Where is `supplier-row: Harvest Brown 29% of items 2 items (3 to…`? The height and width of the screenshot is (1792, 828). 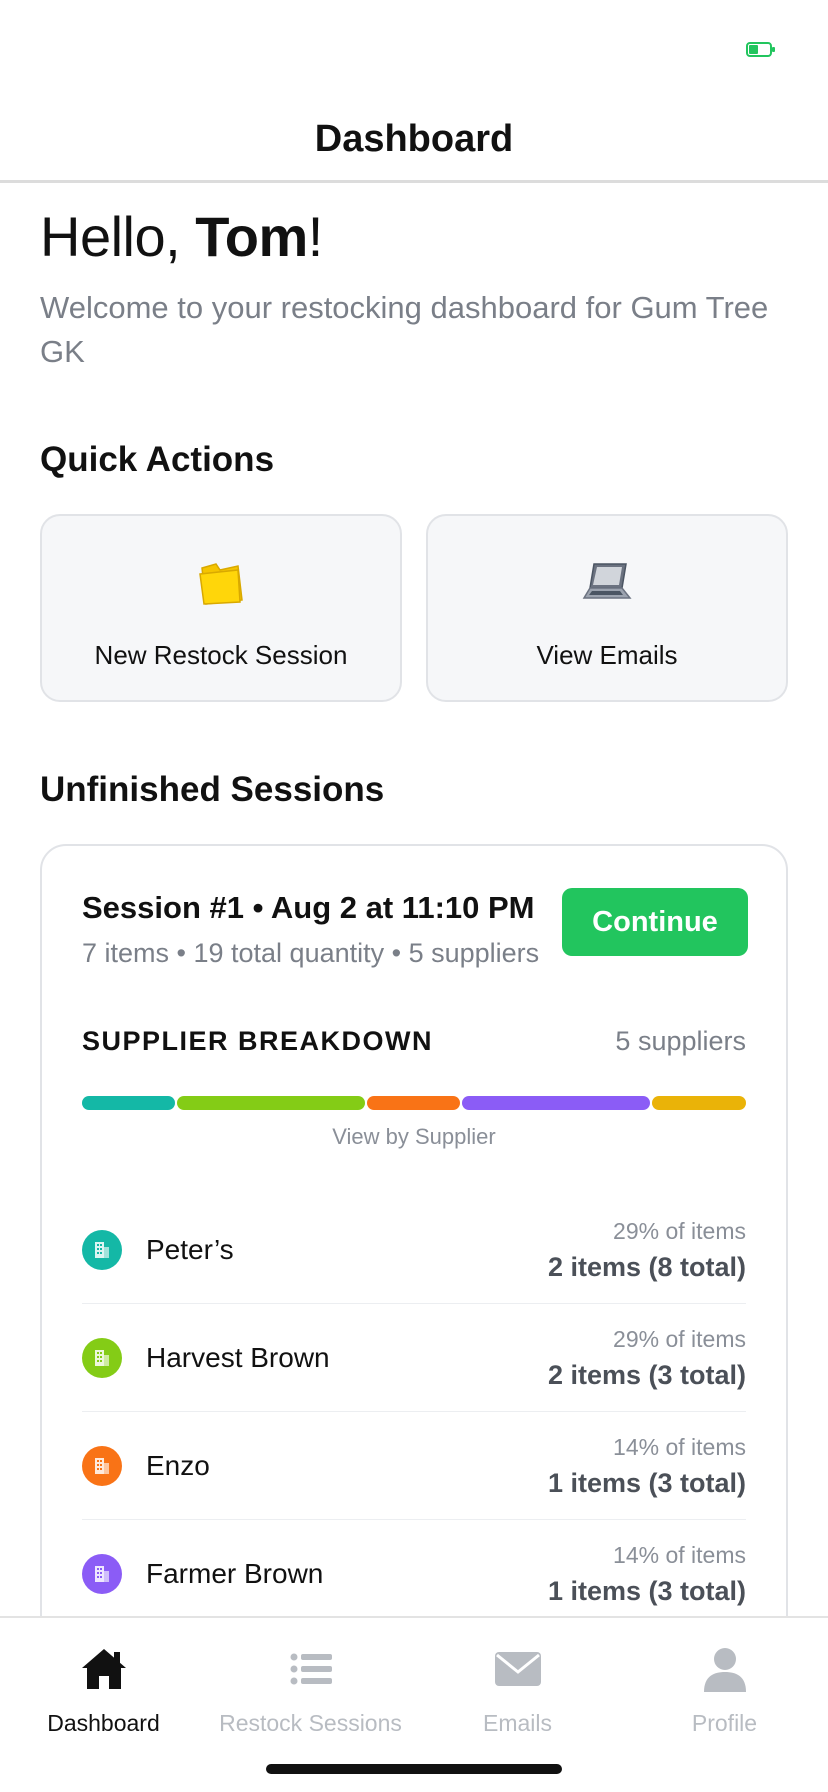 supplier-row: Harvest Brown 29% of items 2 items (3 to… is located at coordinates (414, 1358).